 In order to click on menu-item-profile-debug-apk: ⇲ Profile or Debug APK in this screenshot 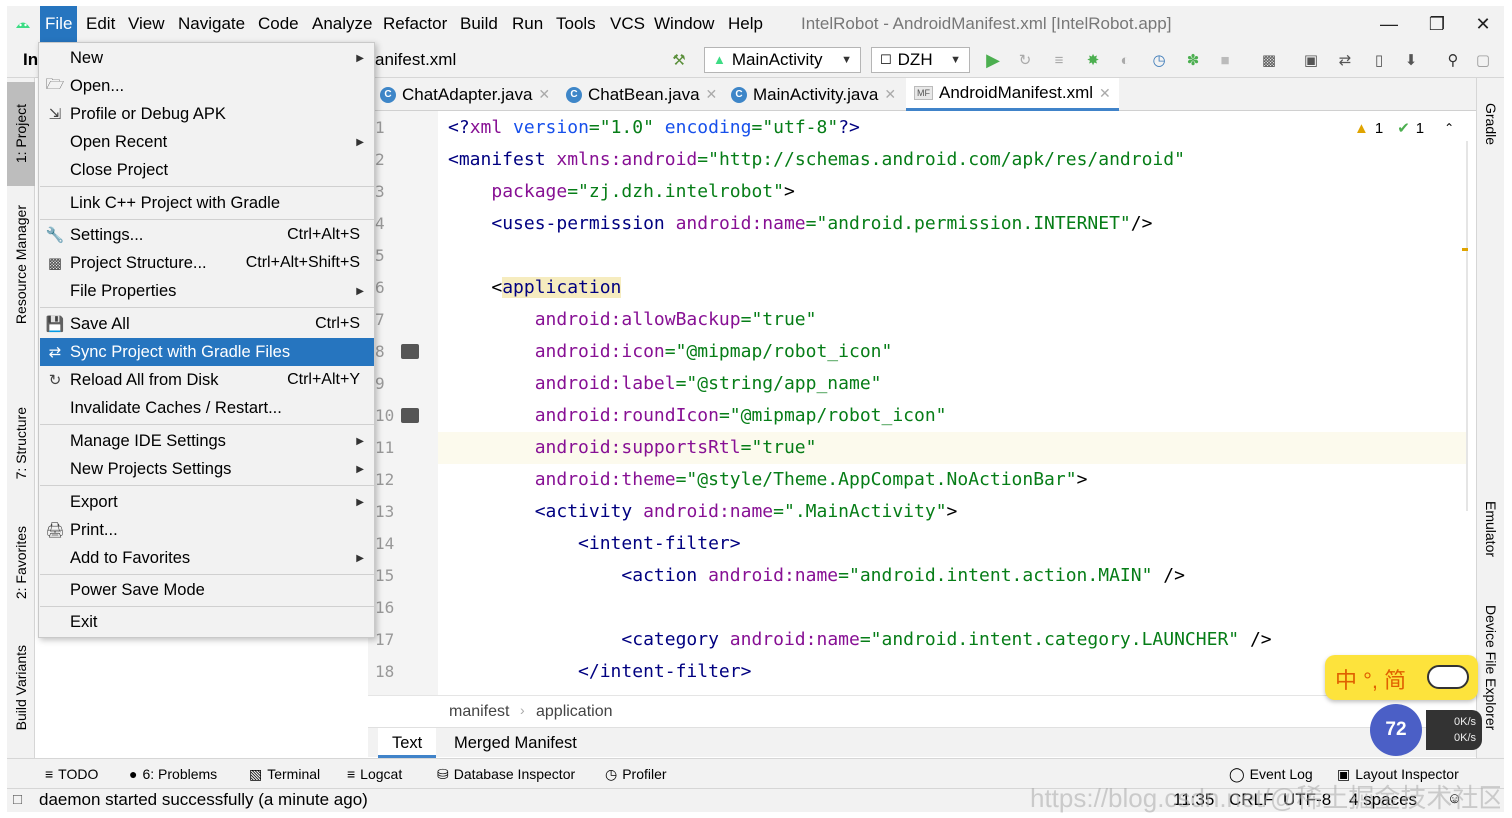, I will do `click(207, 114)`.